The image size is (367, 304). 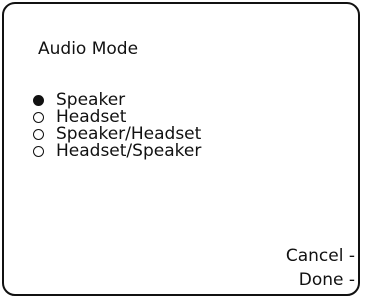 I want to click on option-headset-speaker: Headset/Speaker, so click(x=117, y=151).